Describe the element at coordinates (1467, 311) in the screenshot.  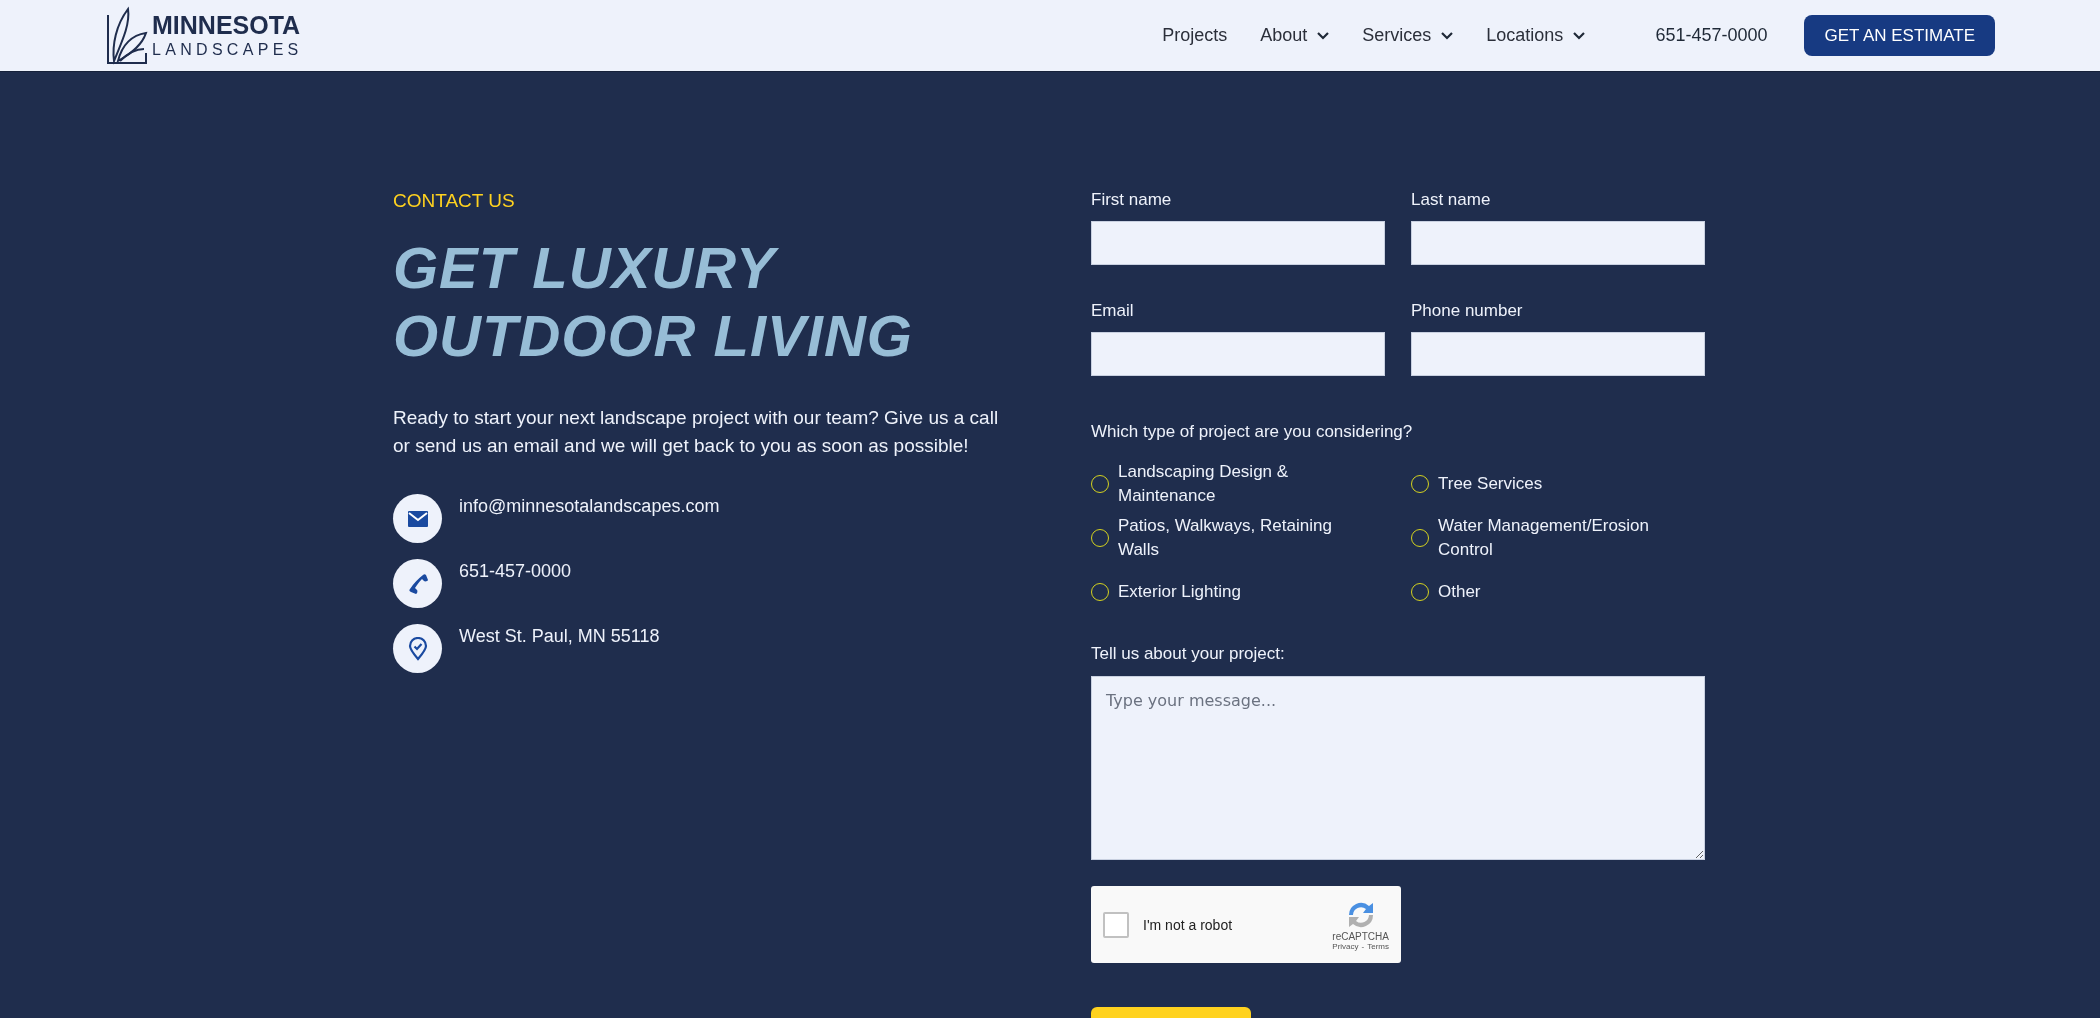
I see `field-label: Phone number` at that location.